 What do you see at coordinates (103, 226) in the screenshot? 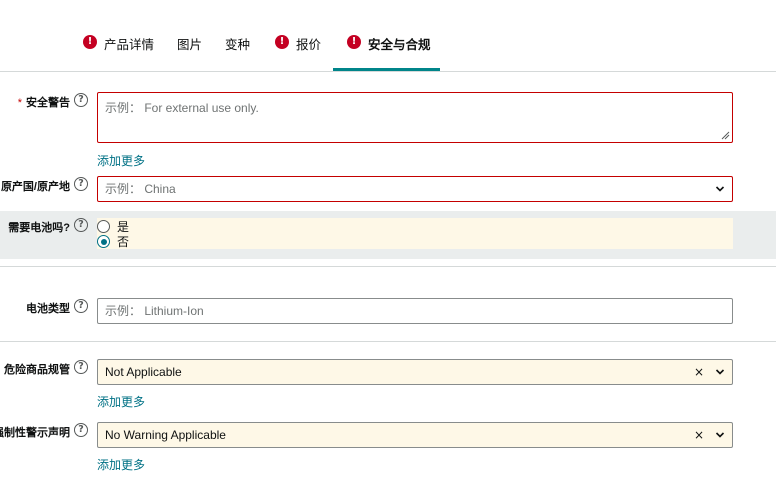
I see `radio-button` at bounding box center [103, 226].